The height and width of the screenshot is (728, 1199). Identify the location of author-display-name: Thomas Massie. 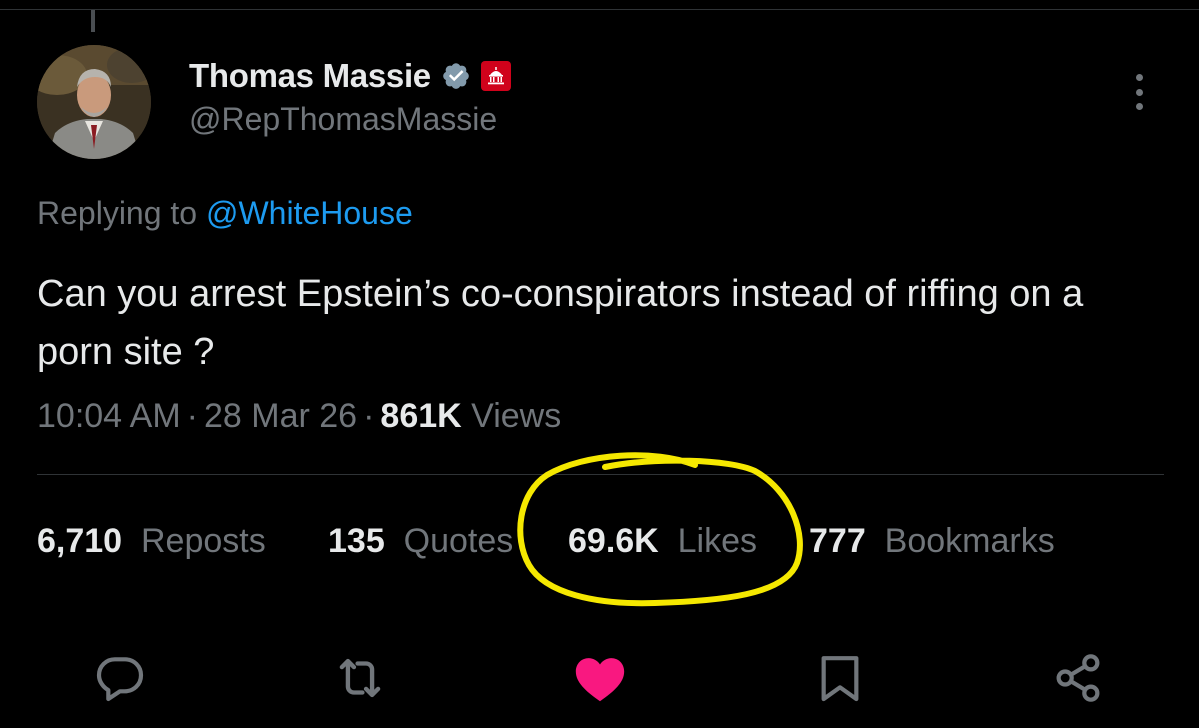
(310, 76).